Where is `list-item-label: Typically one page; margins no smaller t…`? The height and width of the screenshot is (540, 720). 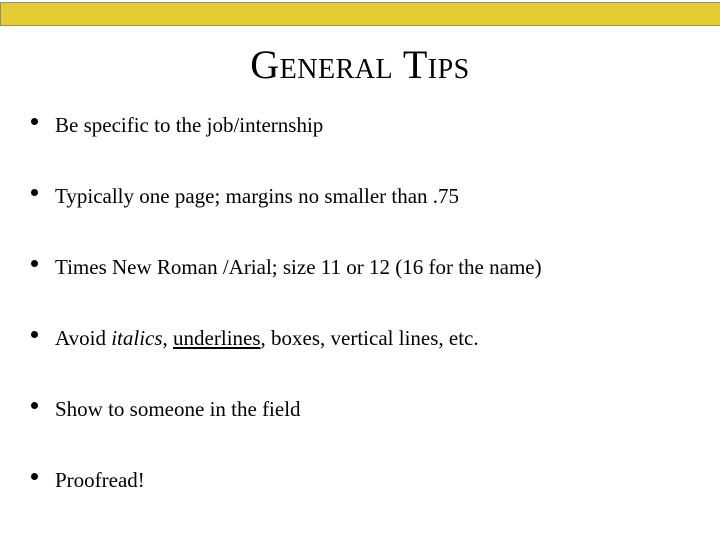
list-item-label: Typically one page; margins no smaller t… is located at coordinates (387, 196).